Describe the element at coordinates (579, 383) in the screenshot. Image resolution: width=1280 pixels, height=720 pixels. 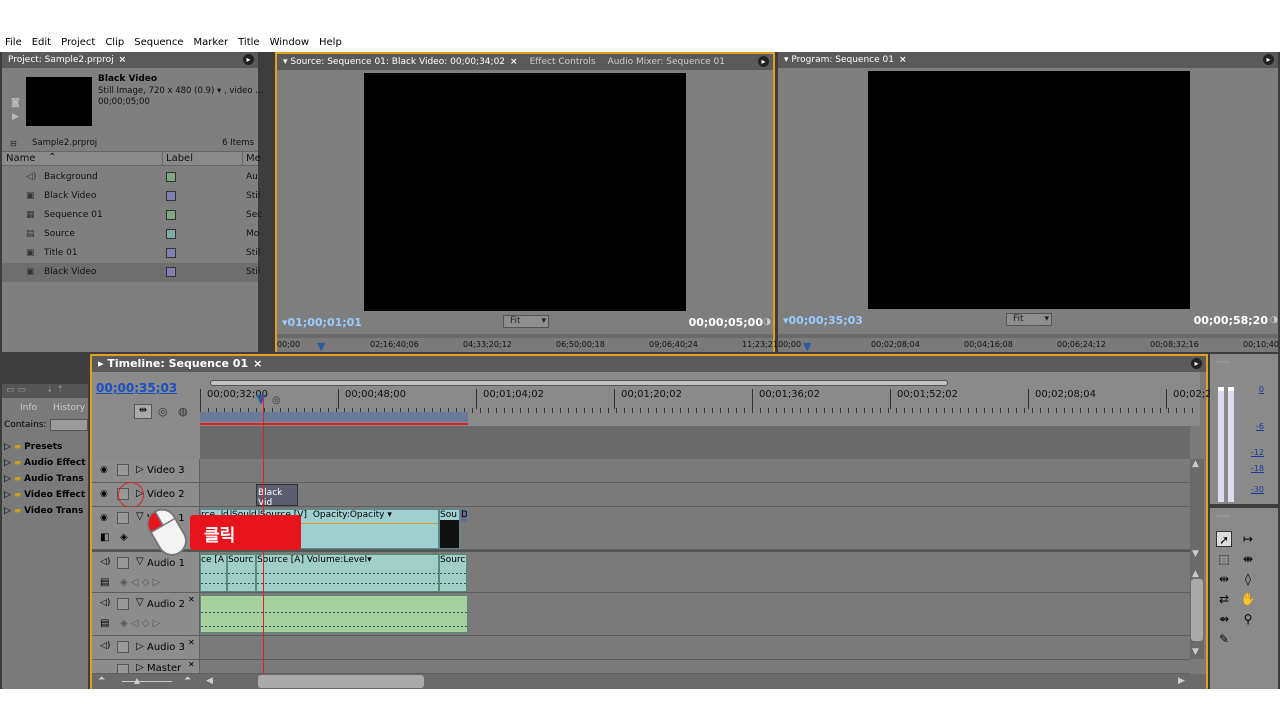
I see `viewport-zoom-bar` at that location.